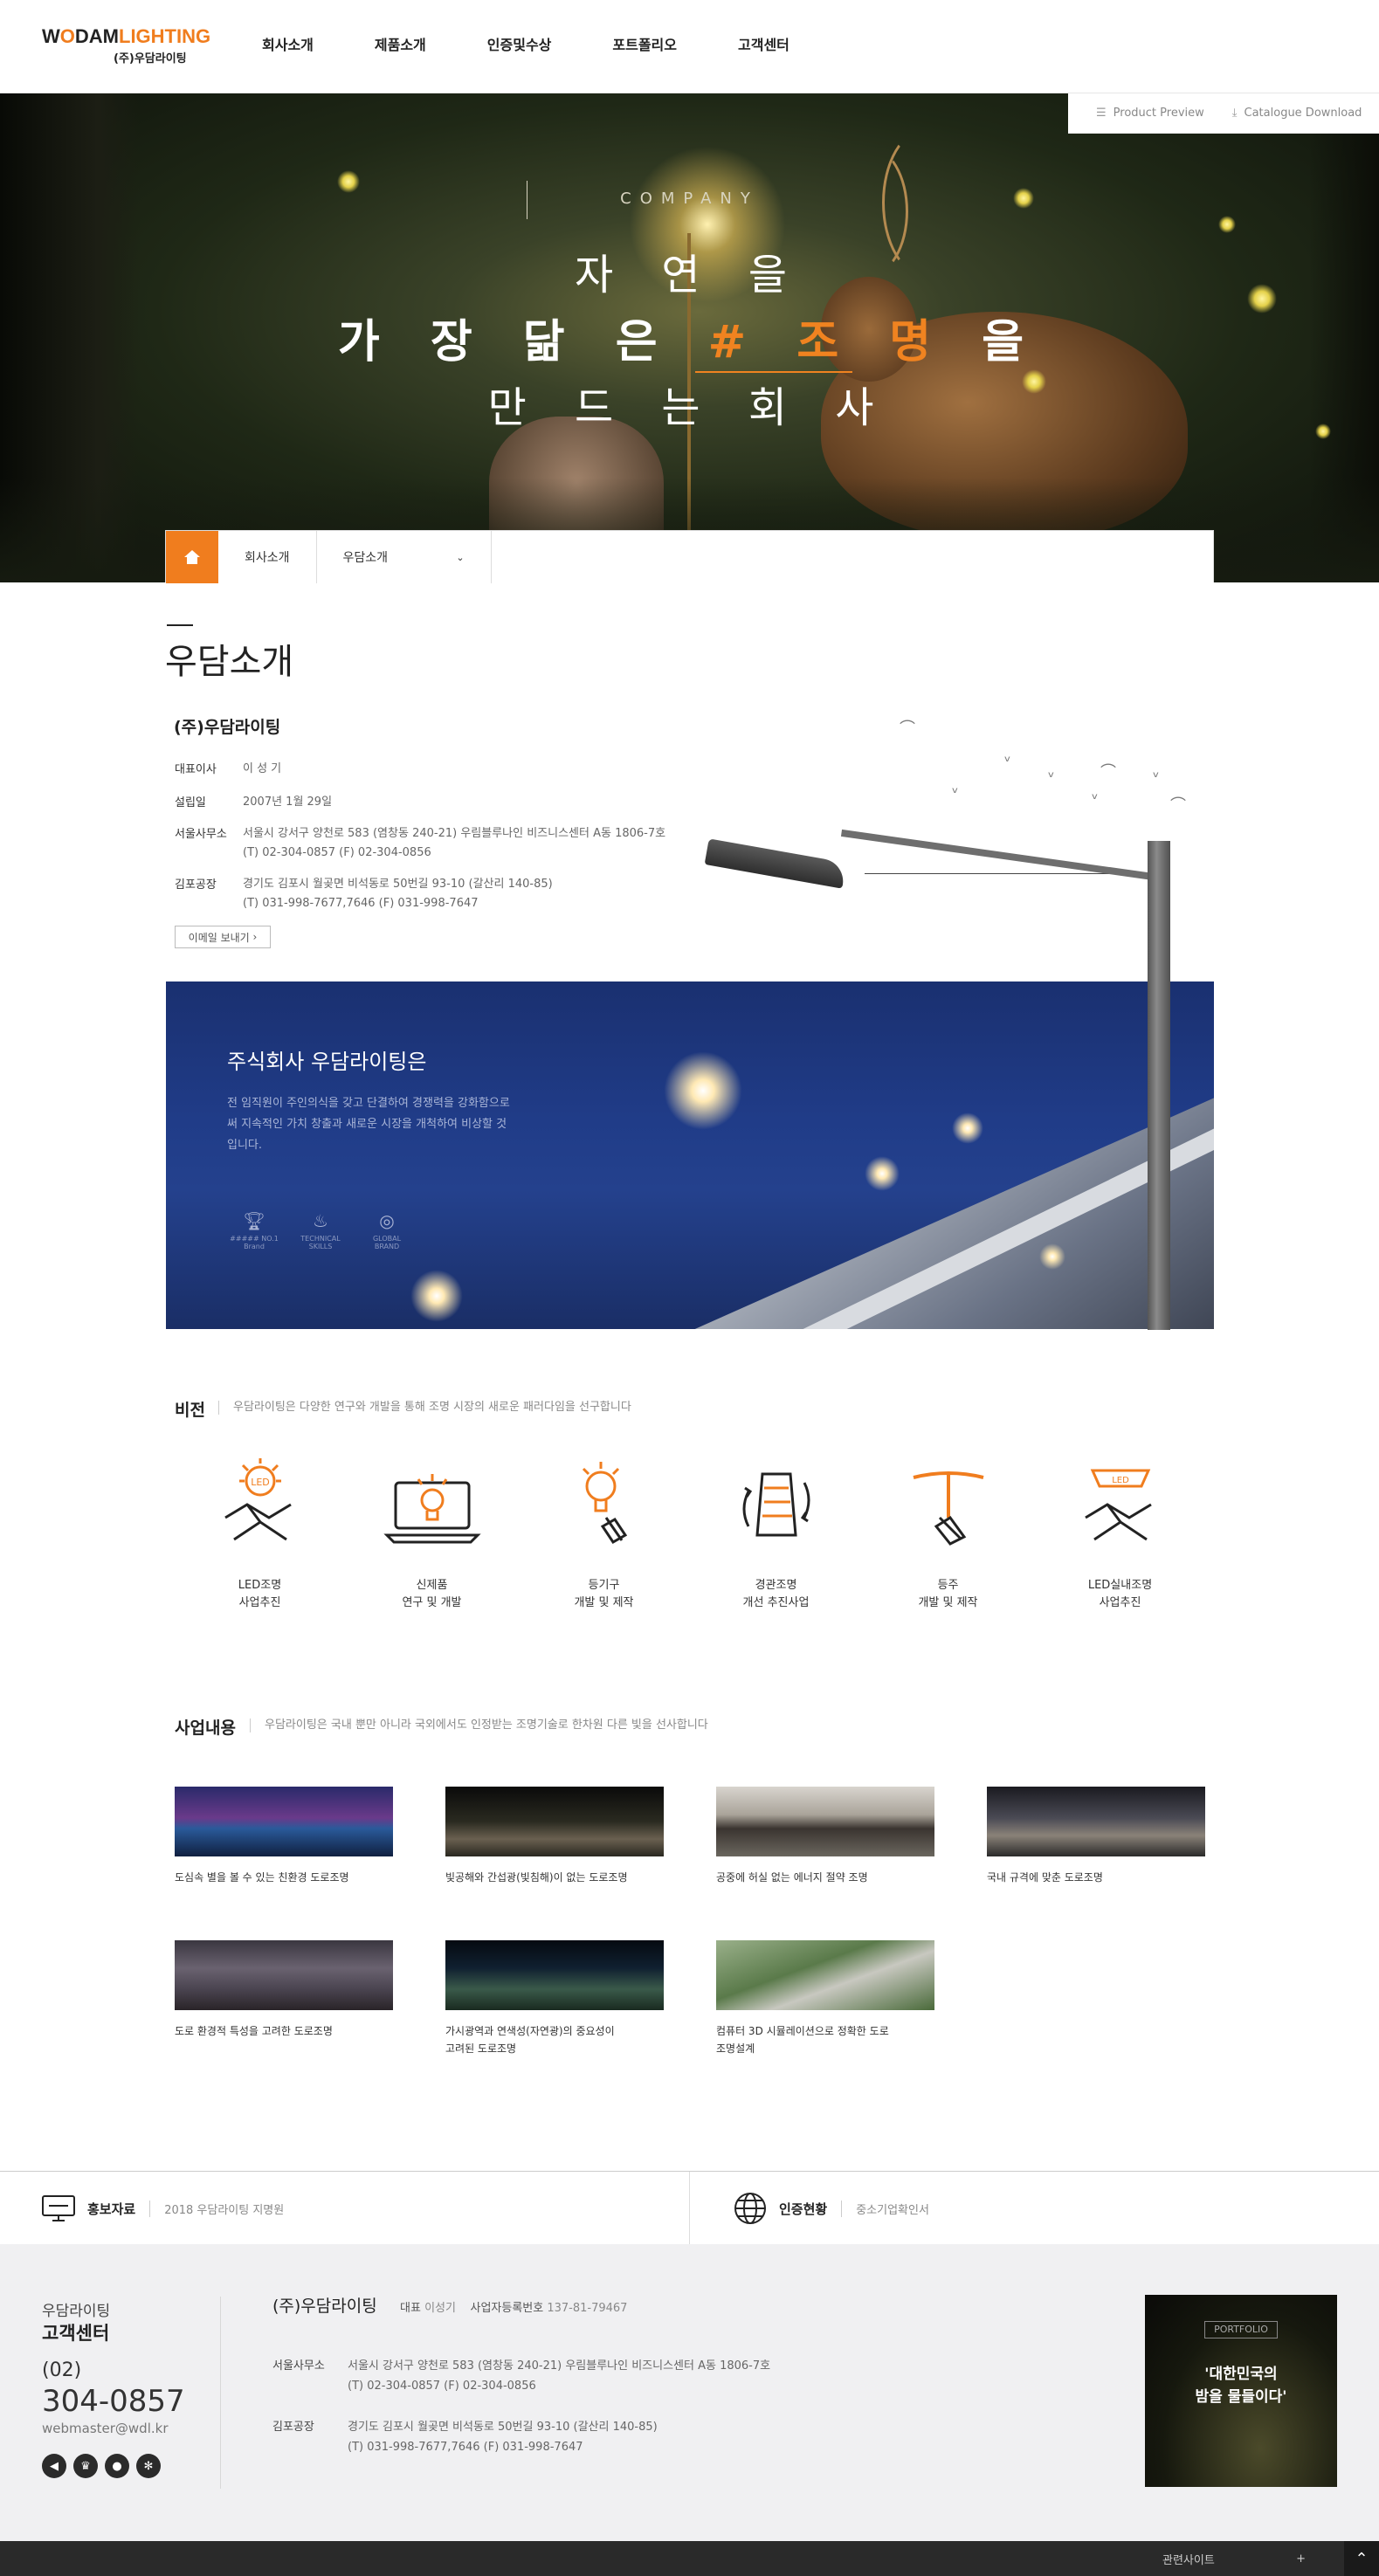 Image resolution: width=1379 pixels, height=2576 pixels. I want to click on led-panel-handshake-icon: LED, so click(1118, 1505).